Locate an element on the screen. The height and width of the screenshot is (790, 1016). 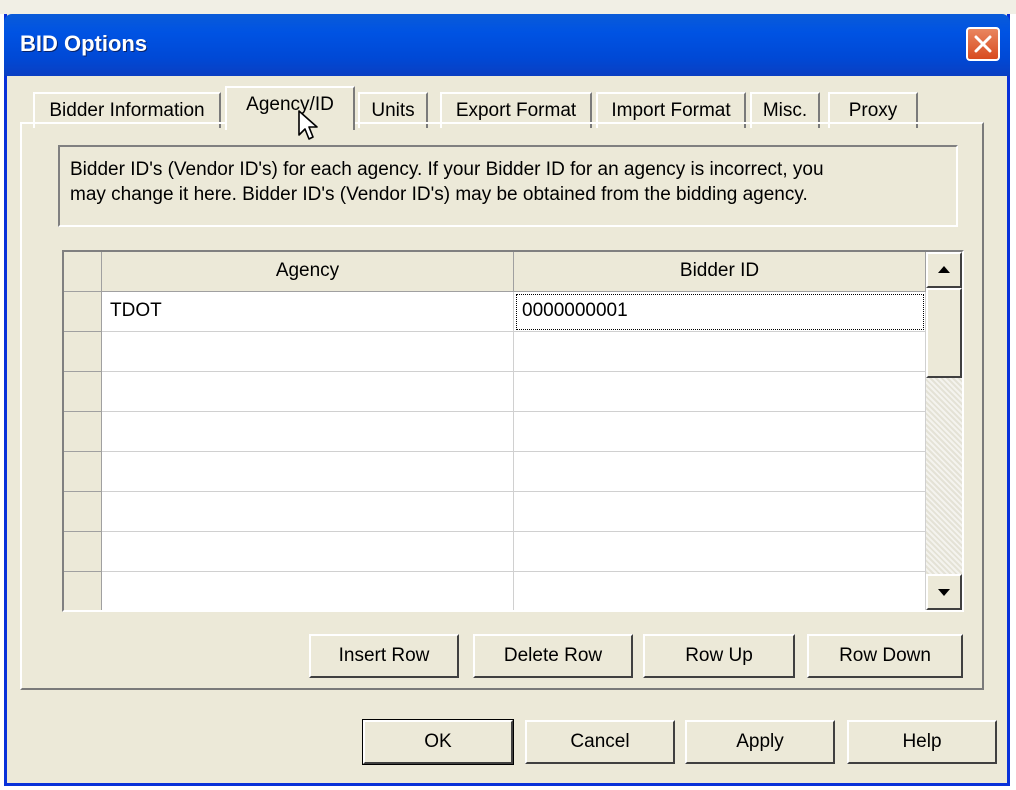
bidder-id-cell: 0000000001 is located at coordinates (720, 312).